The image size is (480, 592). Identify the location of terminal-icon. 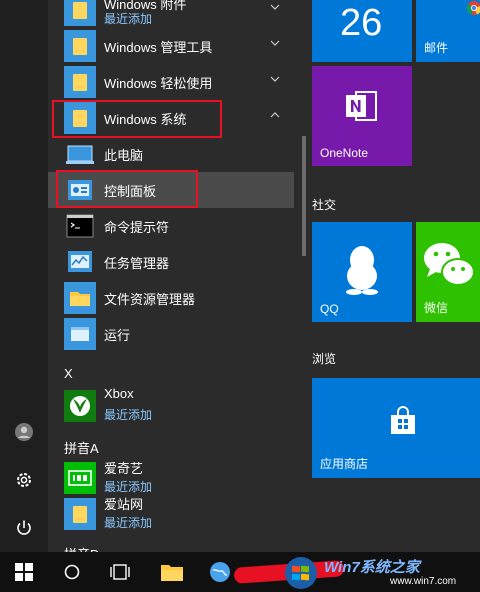
(80, 226).